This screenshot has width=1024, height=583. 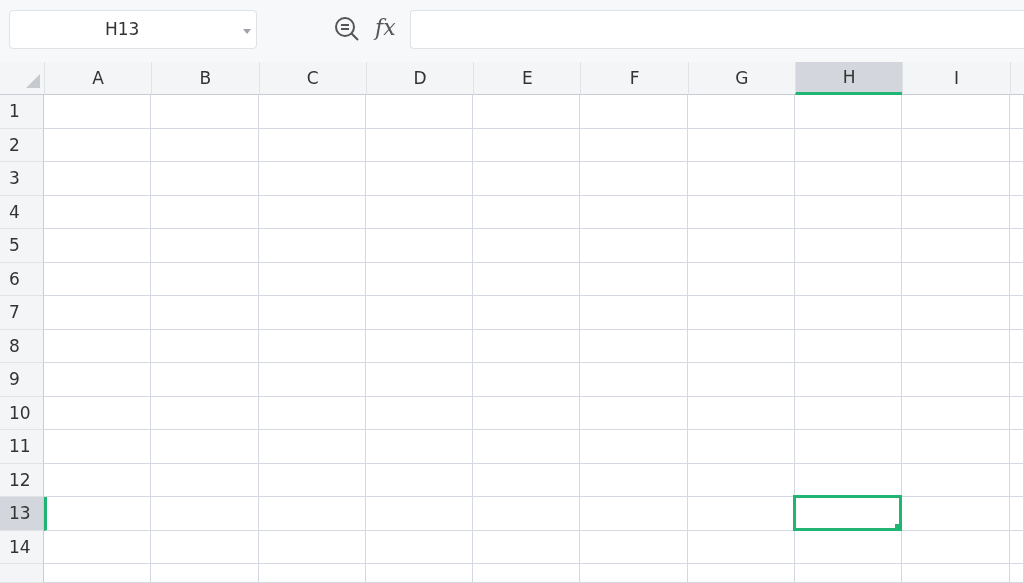 I want to click on insert-function-button: fx, so click(x=385, y=27).